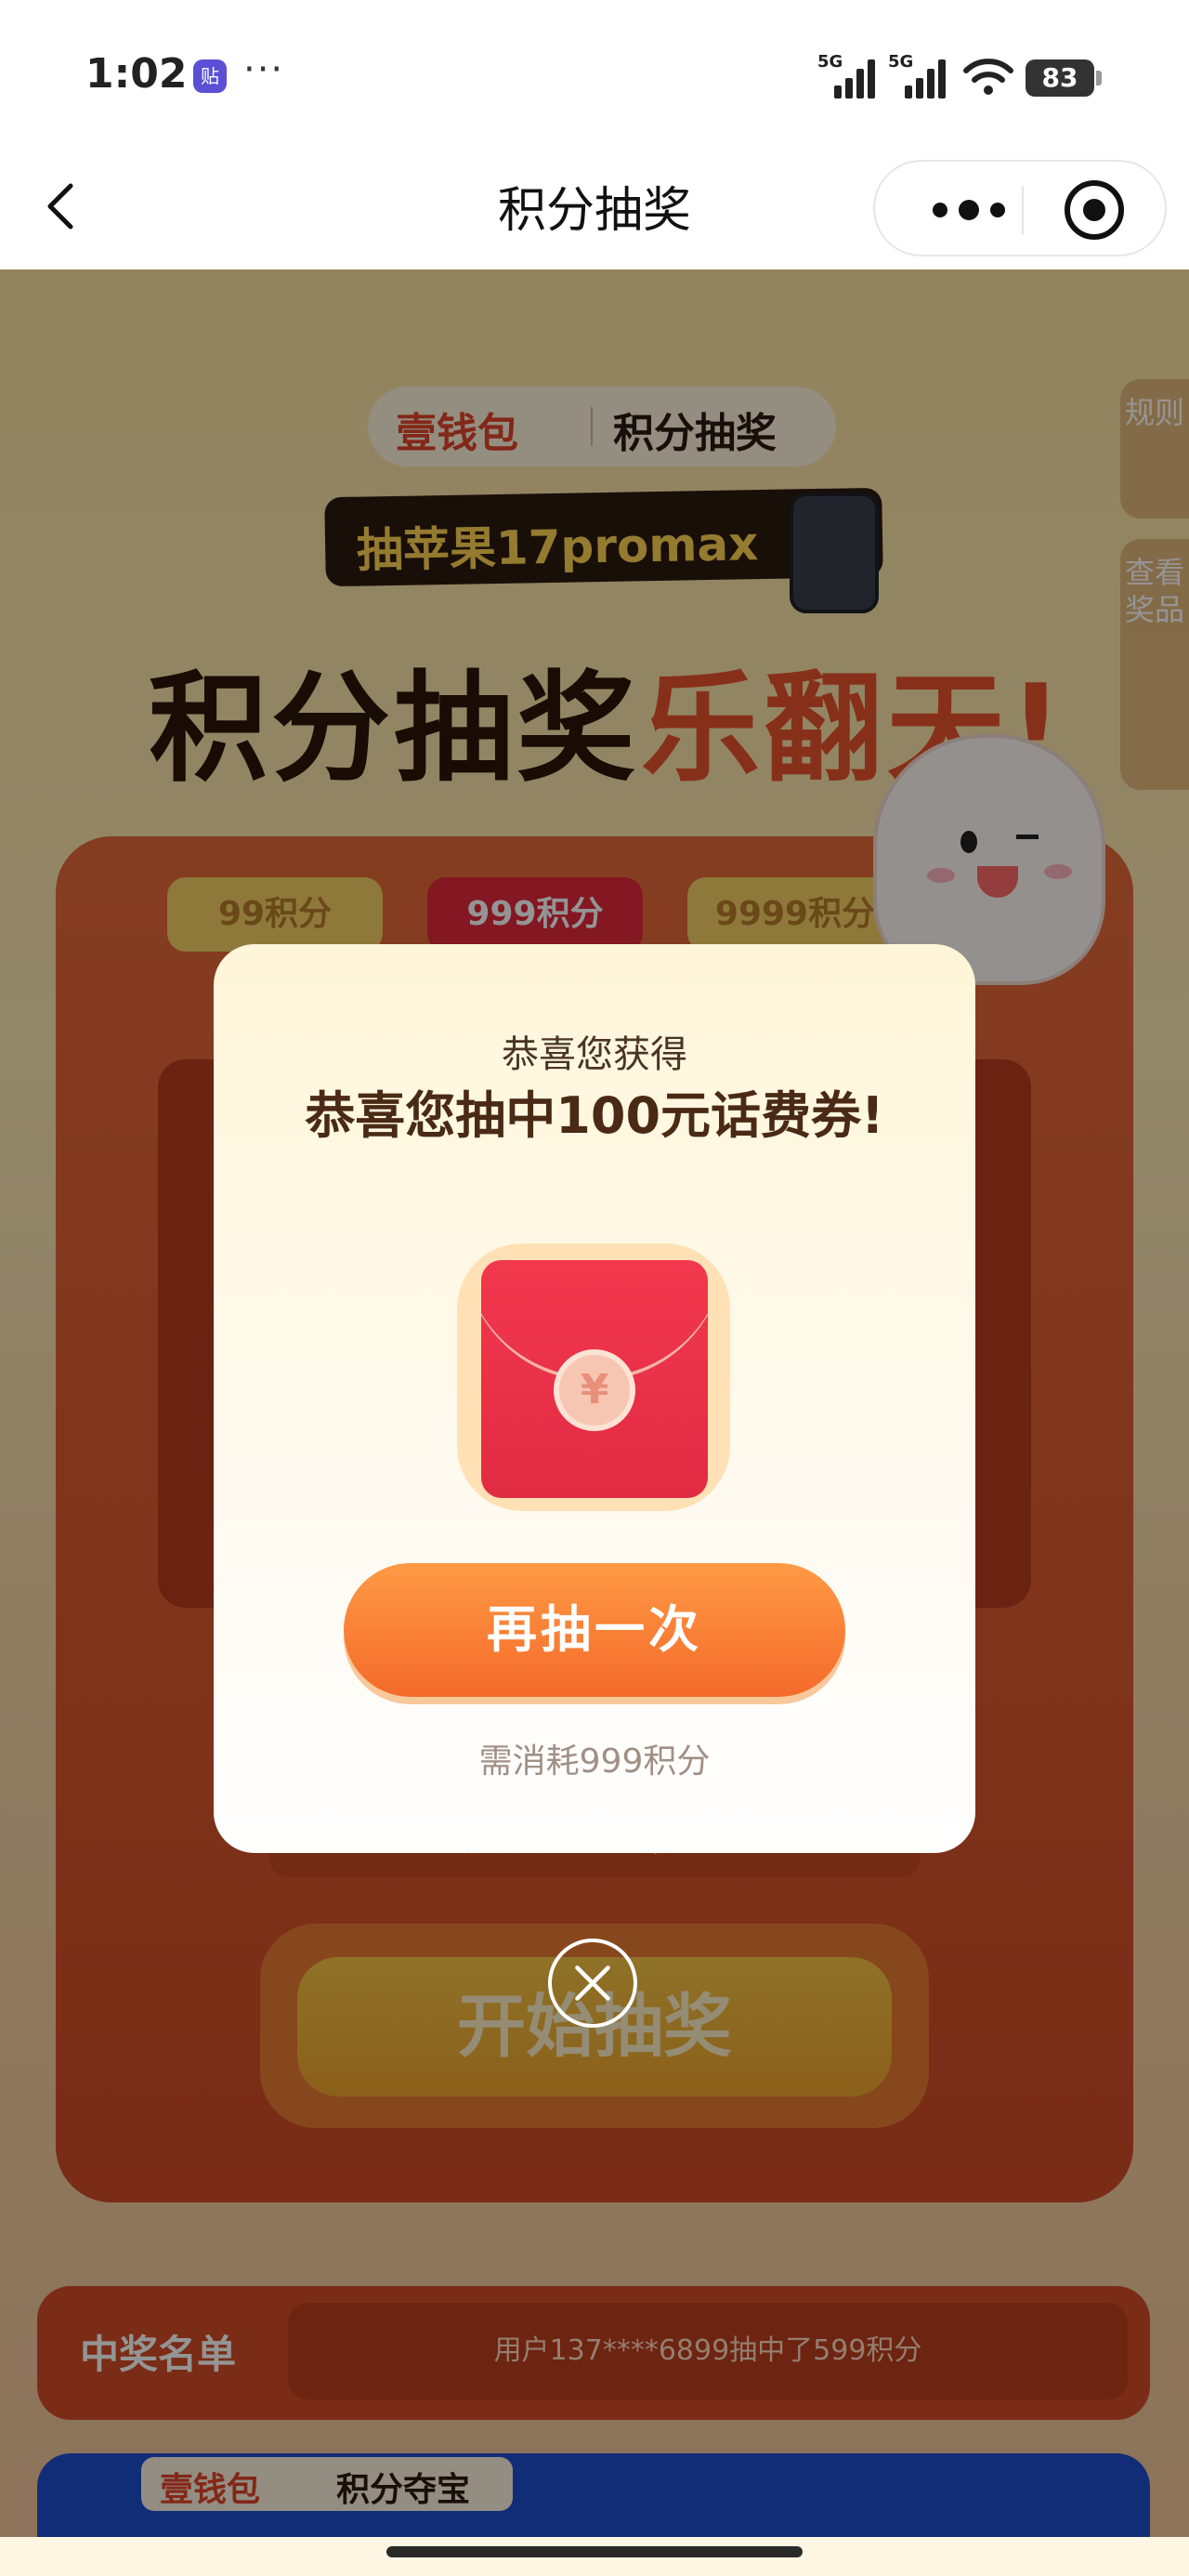 Image resolution: width=1189 pixels, height=2576 pixels. Describe the element at coordinates (594, 1115) in the screenshot. I see `dialog-message: 恭喜您抽中100元话费券!` at that location.